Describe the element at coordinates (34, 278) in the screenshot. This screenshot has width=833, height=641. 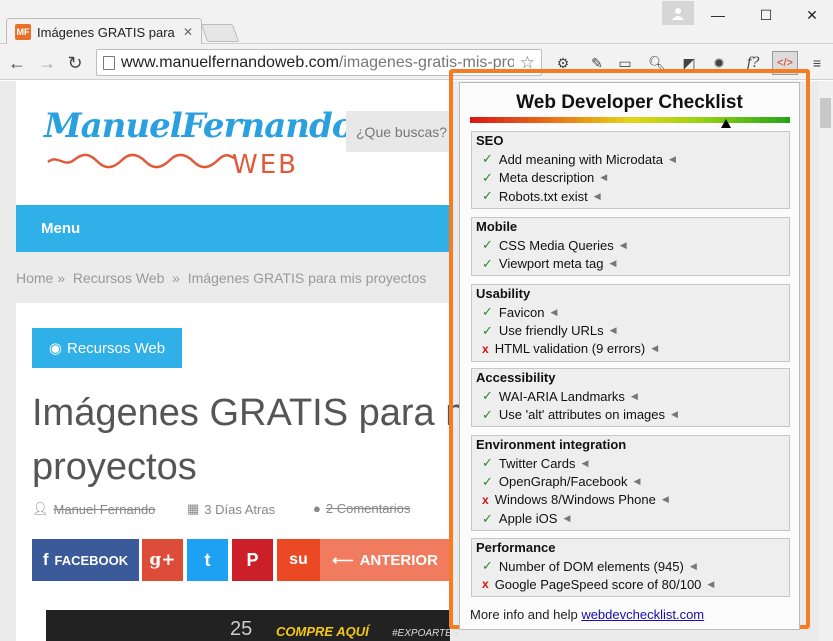
I see `breadcrumb-home: Home` at that location.